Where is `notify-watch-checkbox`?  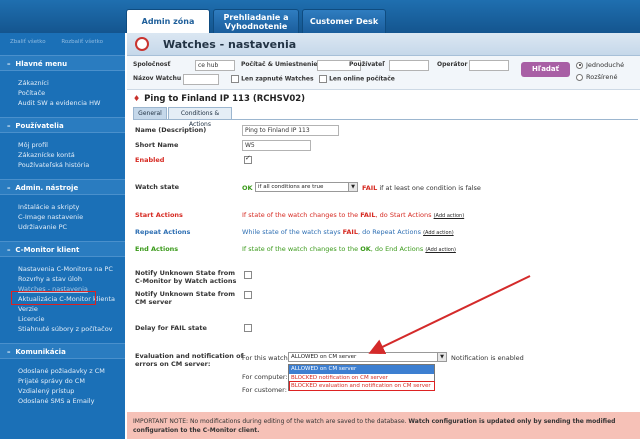
notify-watch-checkbox is located at coordinates (248, 275).